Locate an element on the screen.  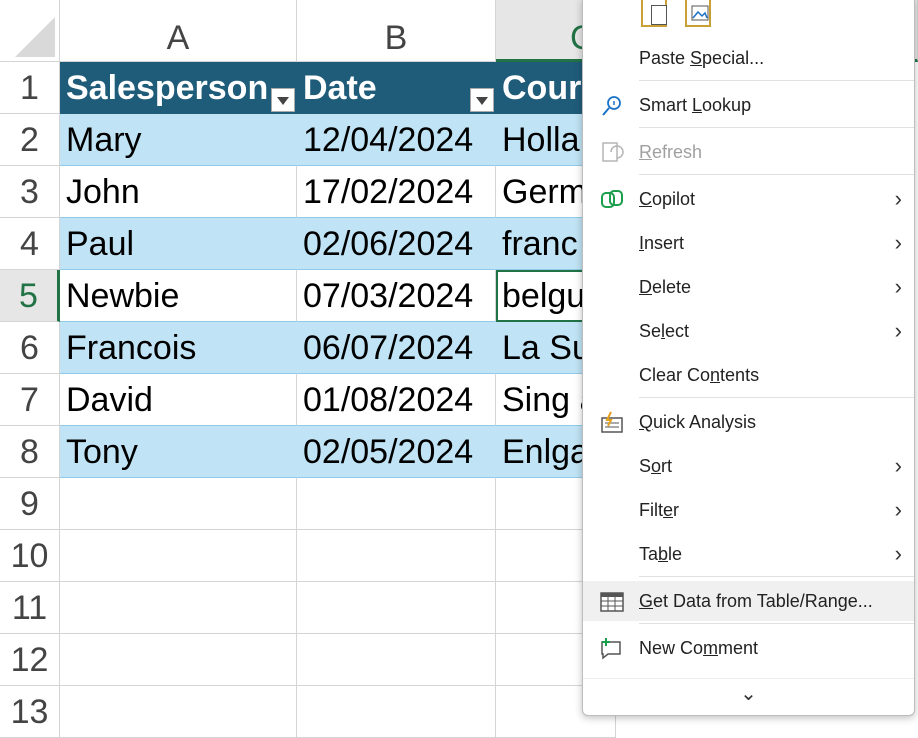
menu-item-smart-lookup: Smart Lookup is located at coordinates (748, 105).